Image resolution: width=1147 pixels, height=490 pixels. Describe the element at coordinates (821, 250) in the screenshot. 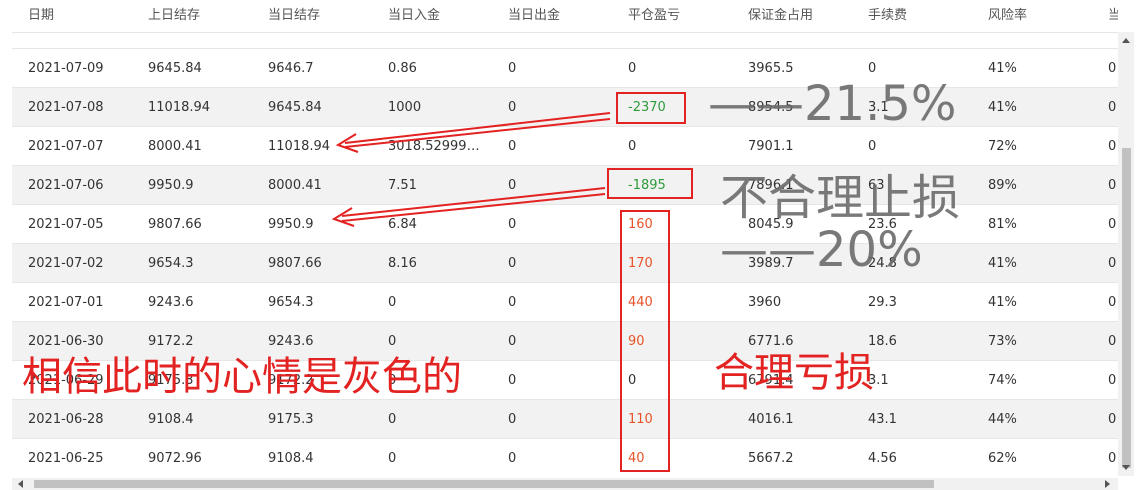

I see `annotation-pct-20: ——20%` at that location.